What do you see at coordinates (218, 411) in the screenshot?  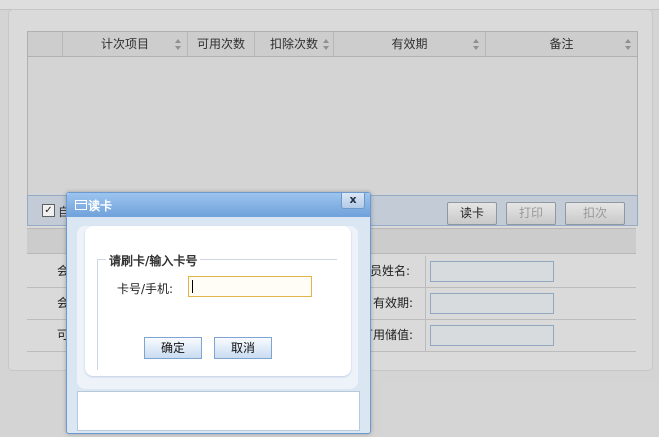 I see `dialog-footer` at bounding box center [218, 411].